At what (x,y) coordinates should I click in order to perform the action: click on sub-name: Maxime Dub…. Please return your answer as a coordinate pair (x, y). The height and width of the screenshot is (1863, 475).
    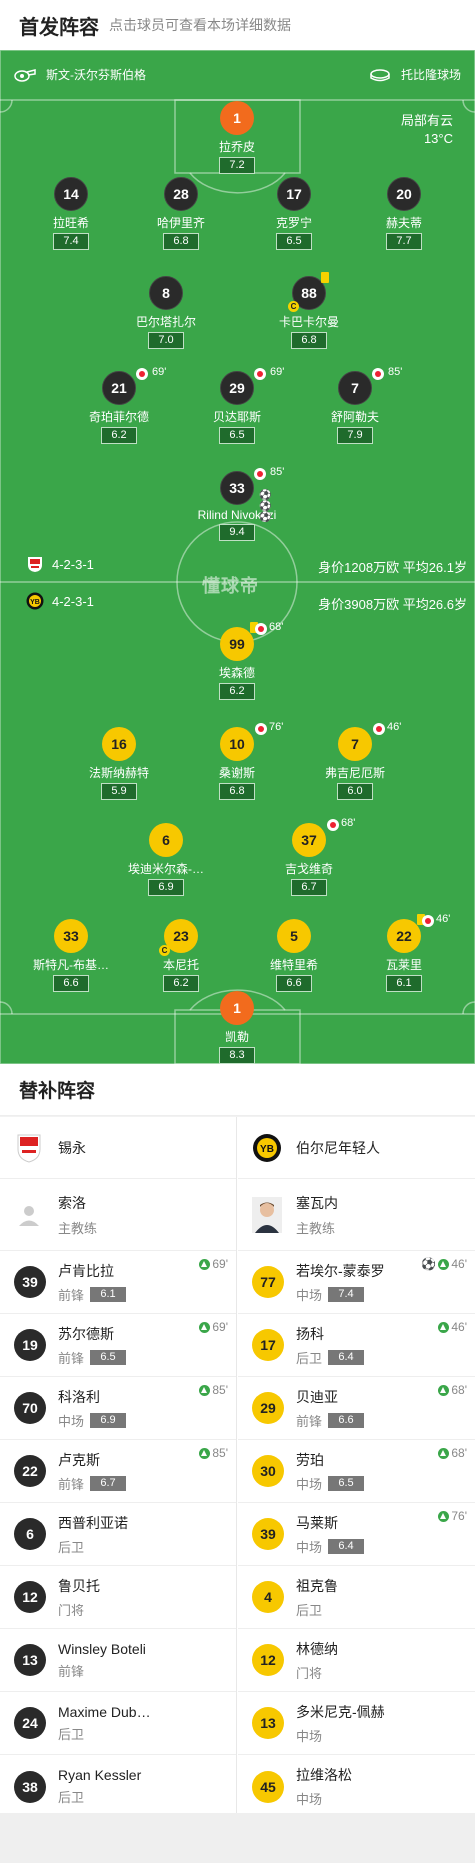
    Looking at the image, I should click on (104, 1711).